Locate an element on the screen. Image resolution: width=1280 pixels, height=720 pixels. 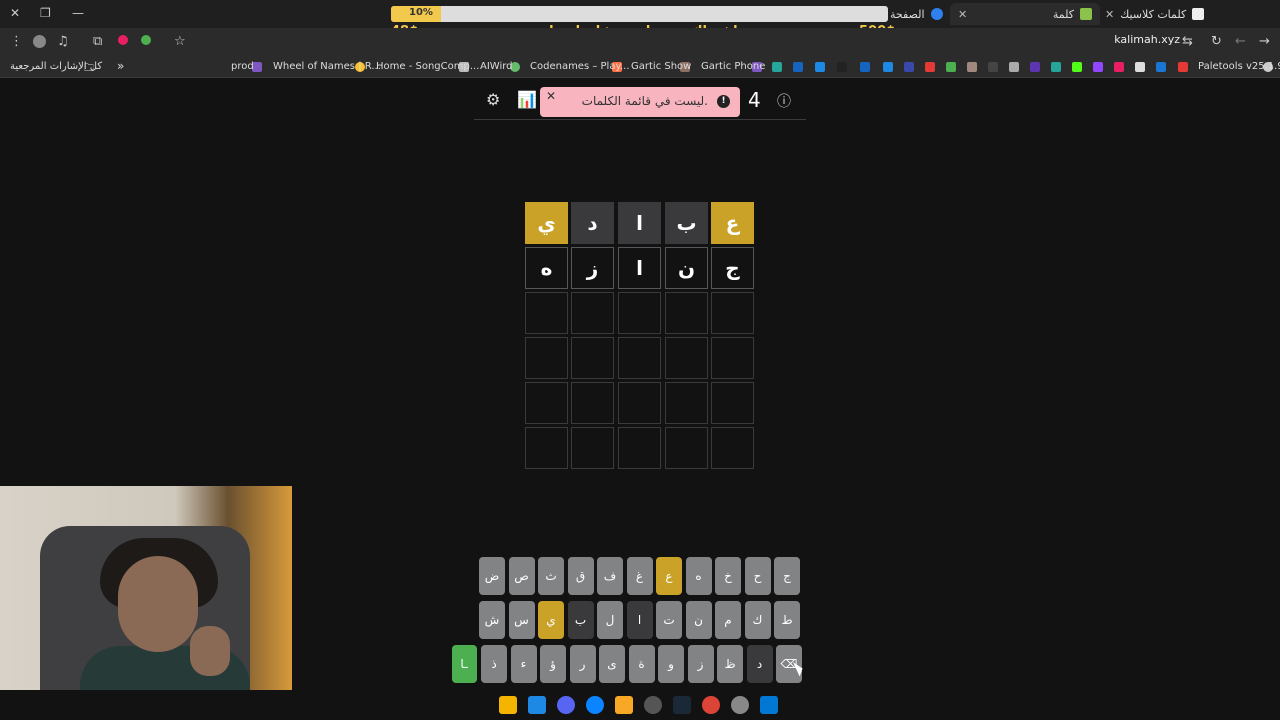
close-window-icon: ✕ is located at coordinates (15, 13).